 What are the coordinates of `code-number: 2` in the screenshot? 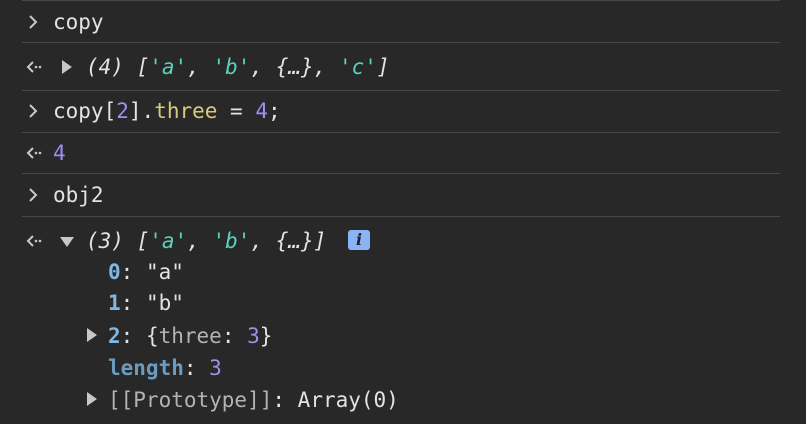 It's located at (122, 111).